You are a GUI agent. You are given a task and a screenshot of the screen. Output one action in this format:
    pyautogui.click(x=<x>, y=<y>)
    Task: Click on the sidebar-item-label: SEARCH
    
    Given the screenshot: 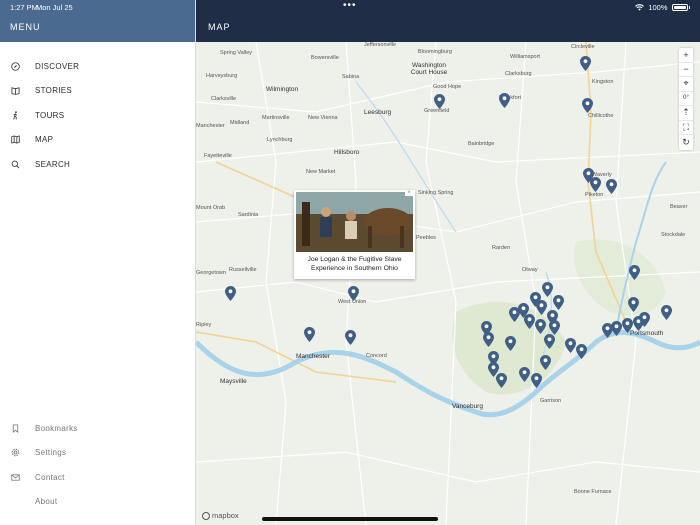 What is the action you would take?
    pyautogui.click(x=53, y=164)
    